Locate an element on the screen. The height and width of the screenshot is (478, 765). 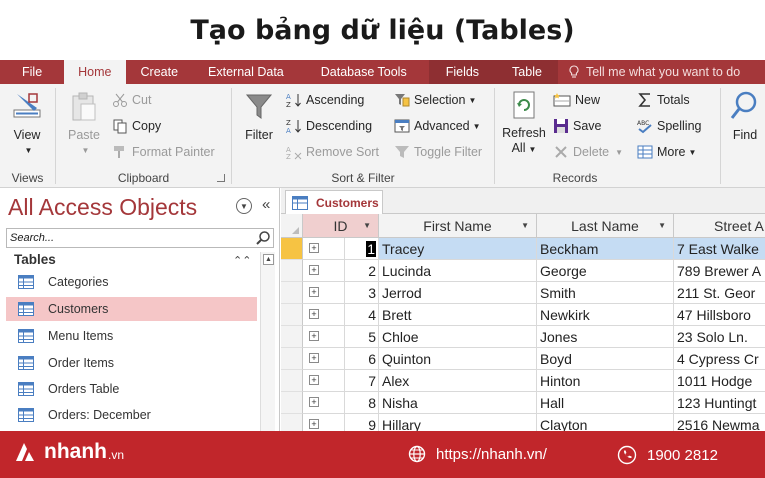
table-row: +2 Lucinda George 789 Brewer A is located at coordinates (523, 271).